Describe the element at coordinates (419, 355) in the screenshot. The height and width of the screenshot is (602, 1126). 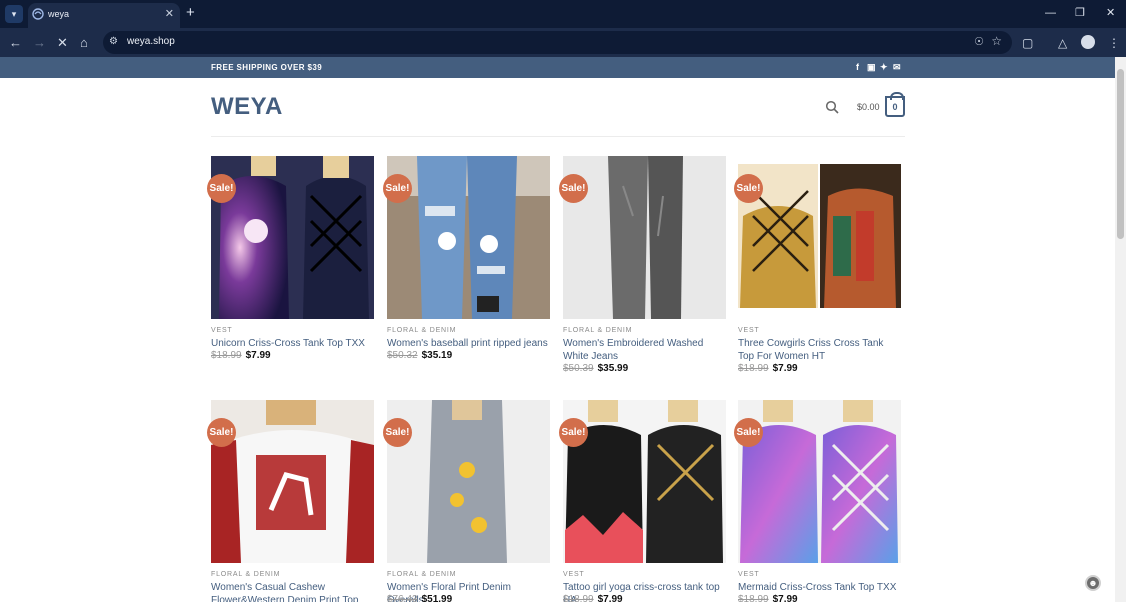
I see `product-price: $50.32 $35.19` at that location.